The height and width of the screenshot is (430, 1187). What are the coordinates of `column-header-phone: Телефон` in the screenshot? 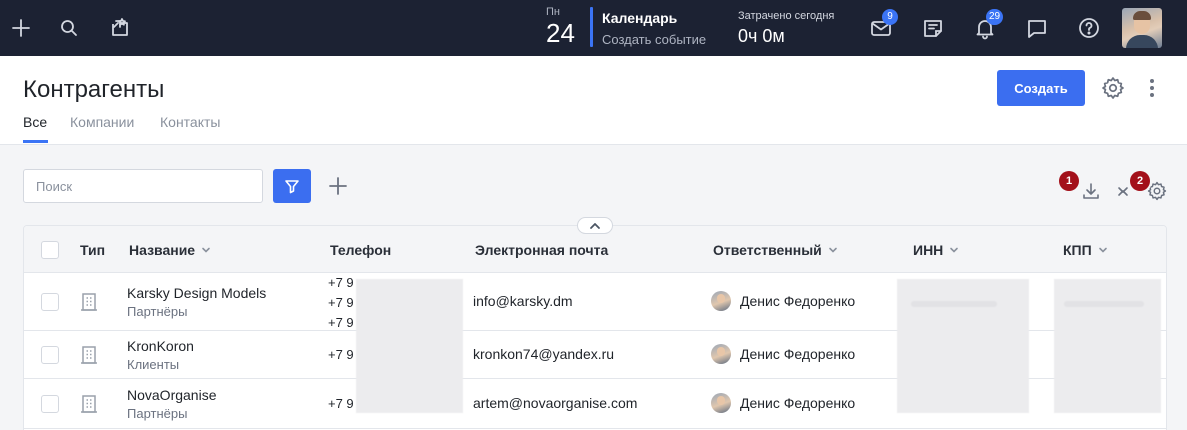 It's located at (360, 250).